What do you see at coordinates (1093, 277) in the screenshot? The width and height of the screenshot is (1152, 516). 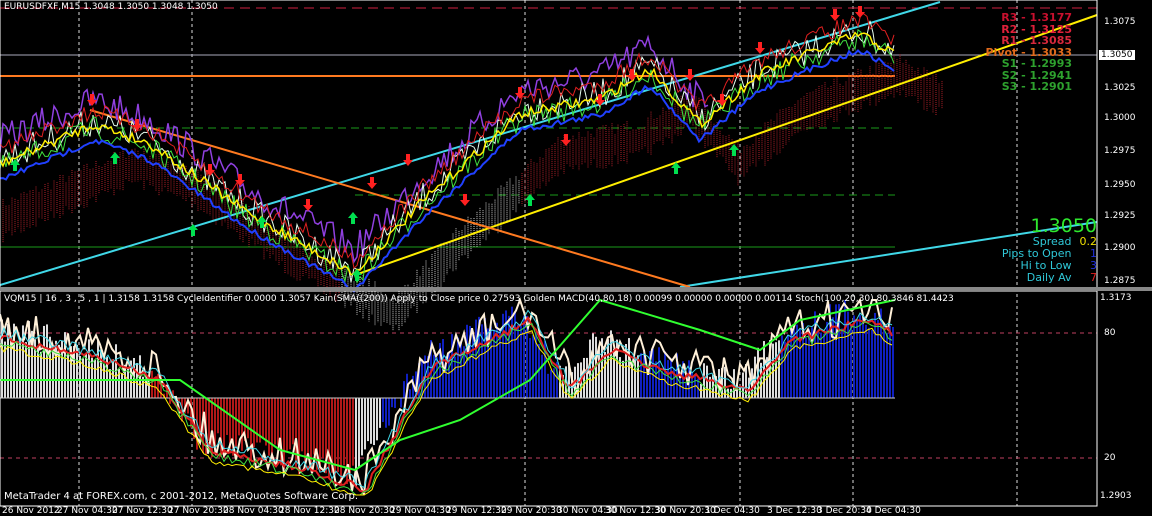 I see `daily-value: 7` at bounding box center [1093, 277].